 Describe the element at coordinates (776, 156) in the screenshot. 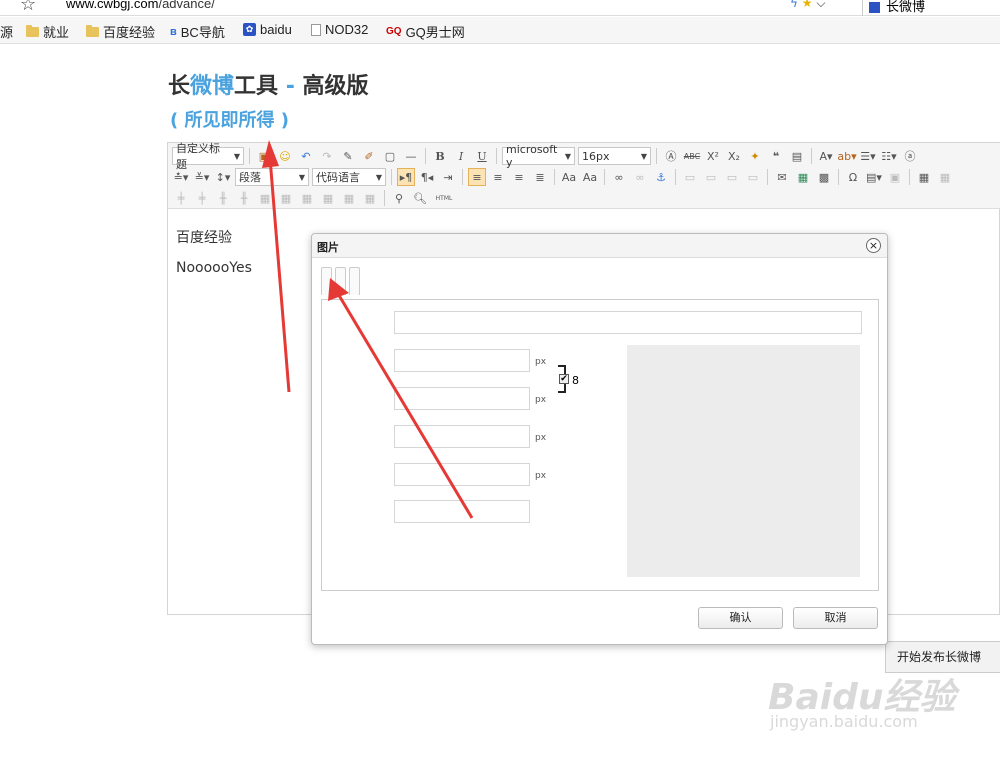

I see `blockquote-icon: ❝` at that location.